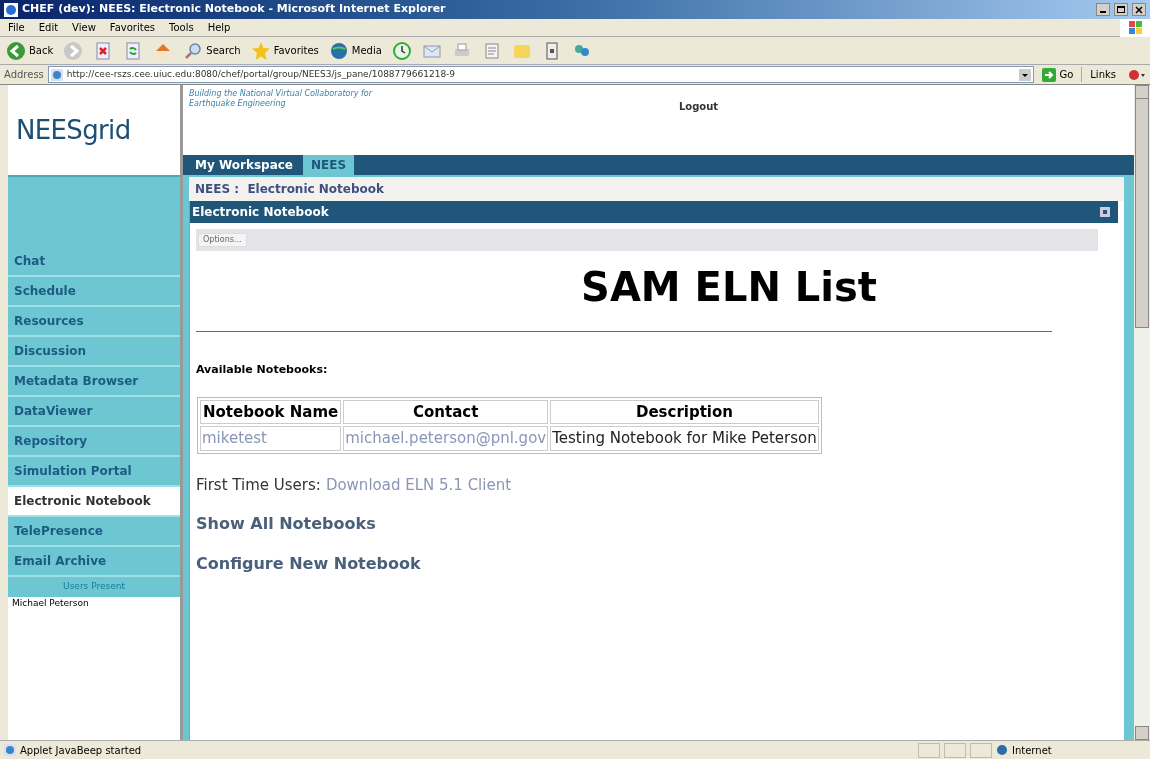 This screenshot has width=1150, height=759. I want to click on window-title: CHEF (dev): NEES: Electronic Notebook - Microsoft Internet Explorer, so click(234, 9).